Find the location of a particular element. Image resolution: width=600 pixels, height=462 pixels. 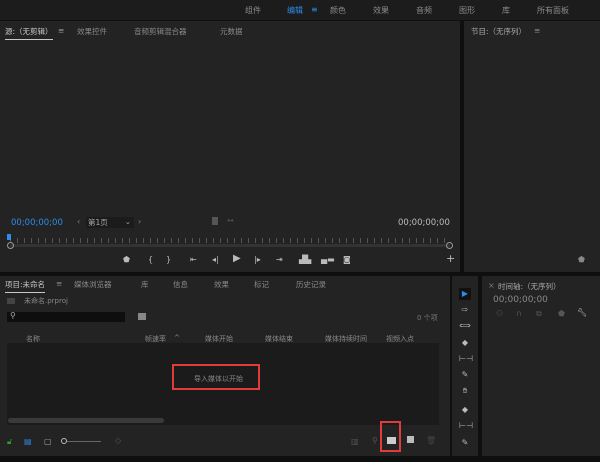

column-media-duration: 媒体持续时间 is located at coordinates (346, 339).